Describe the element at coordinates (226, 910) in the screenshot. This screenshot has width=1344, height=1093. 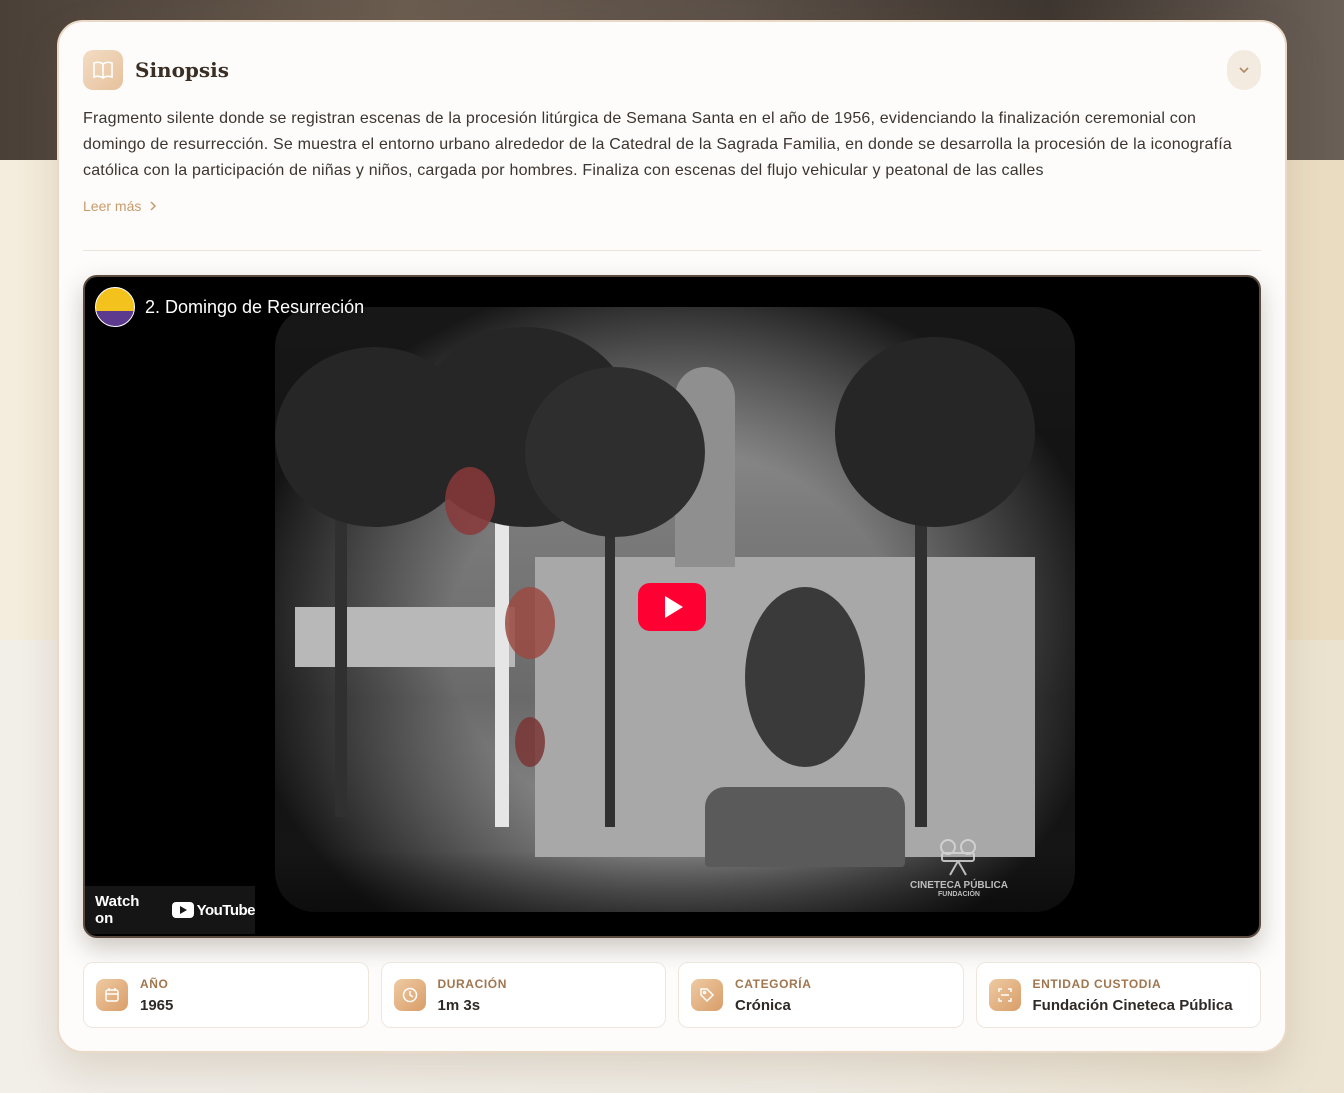
I see `youtube-wordmark: YouTube` at that location.